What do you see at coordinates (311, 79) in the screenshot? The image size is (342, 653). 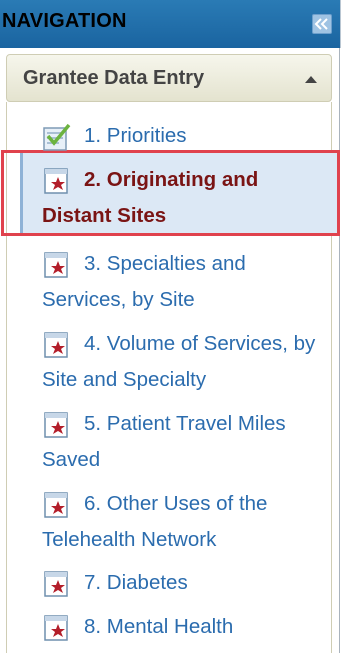 I see `caret-up-icon` at bounding box center [311, 79].